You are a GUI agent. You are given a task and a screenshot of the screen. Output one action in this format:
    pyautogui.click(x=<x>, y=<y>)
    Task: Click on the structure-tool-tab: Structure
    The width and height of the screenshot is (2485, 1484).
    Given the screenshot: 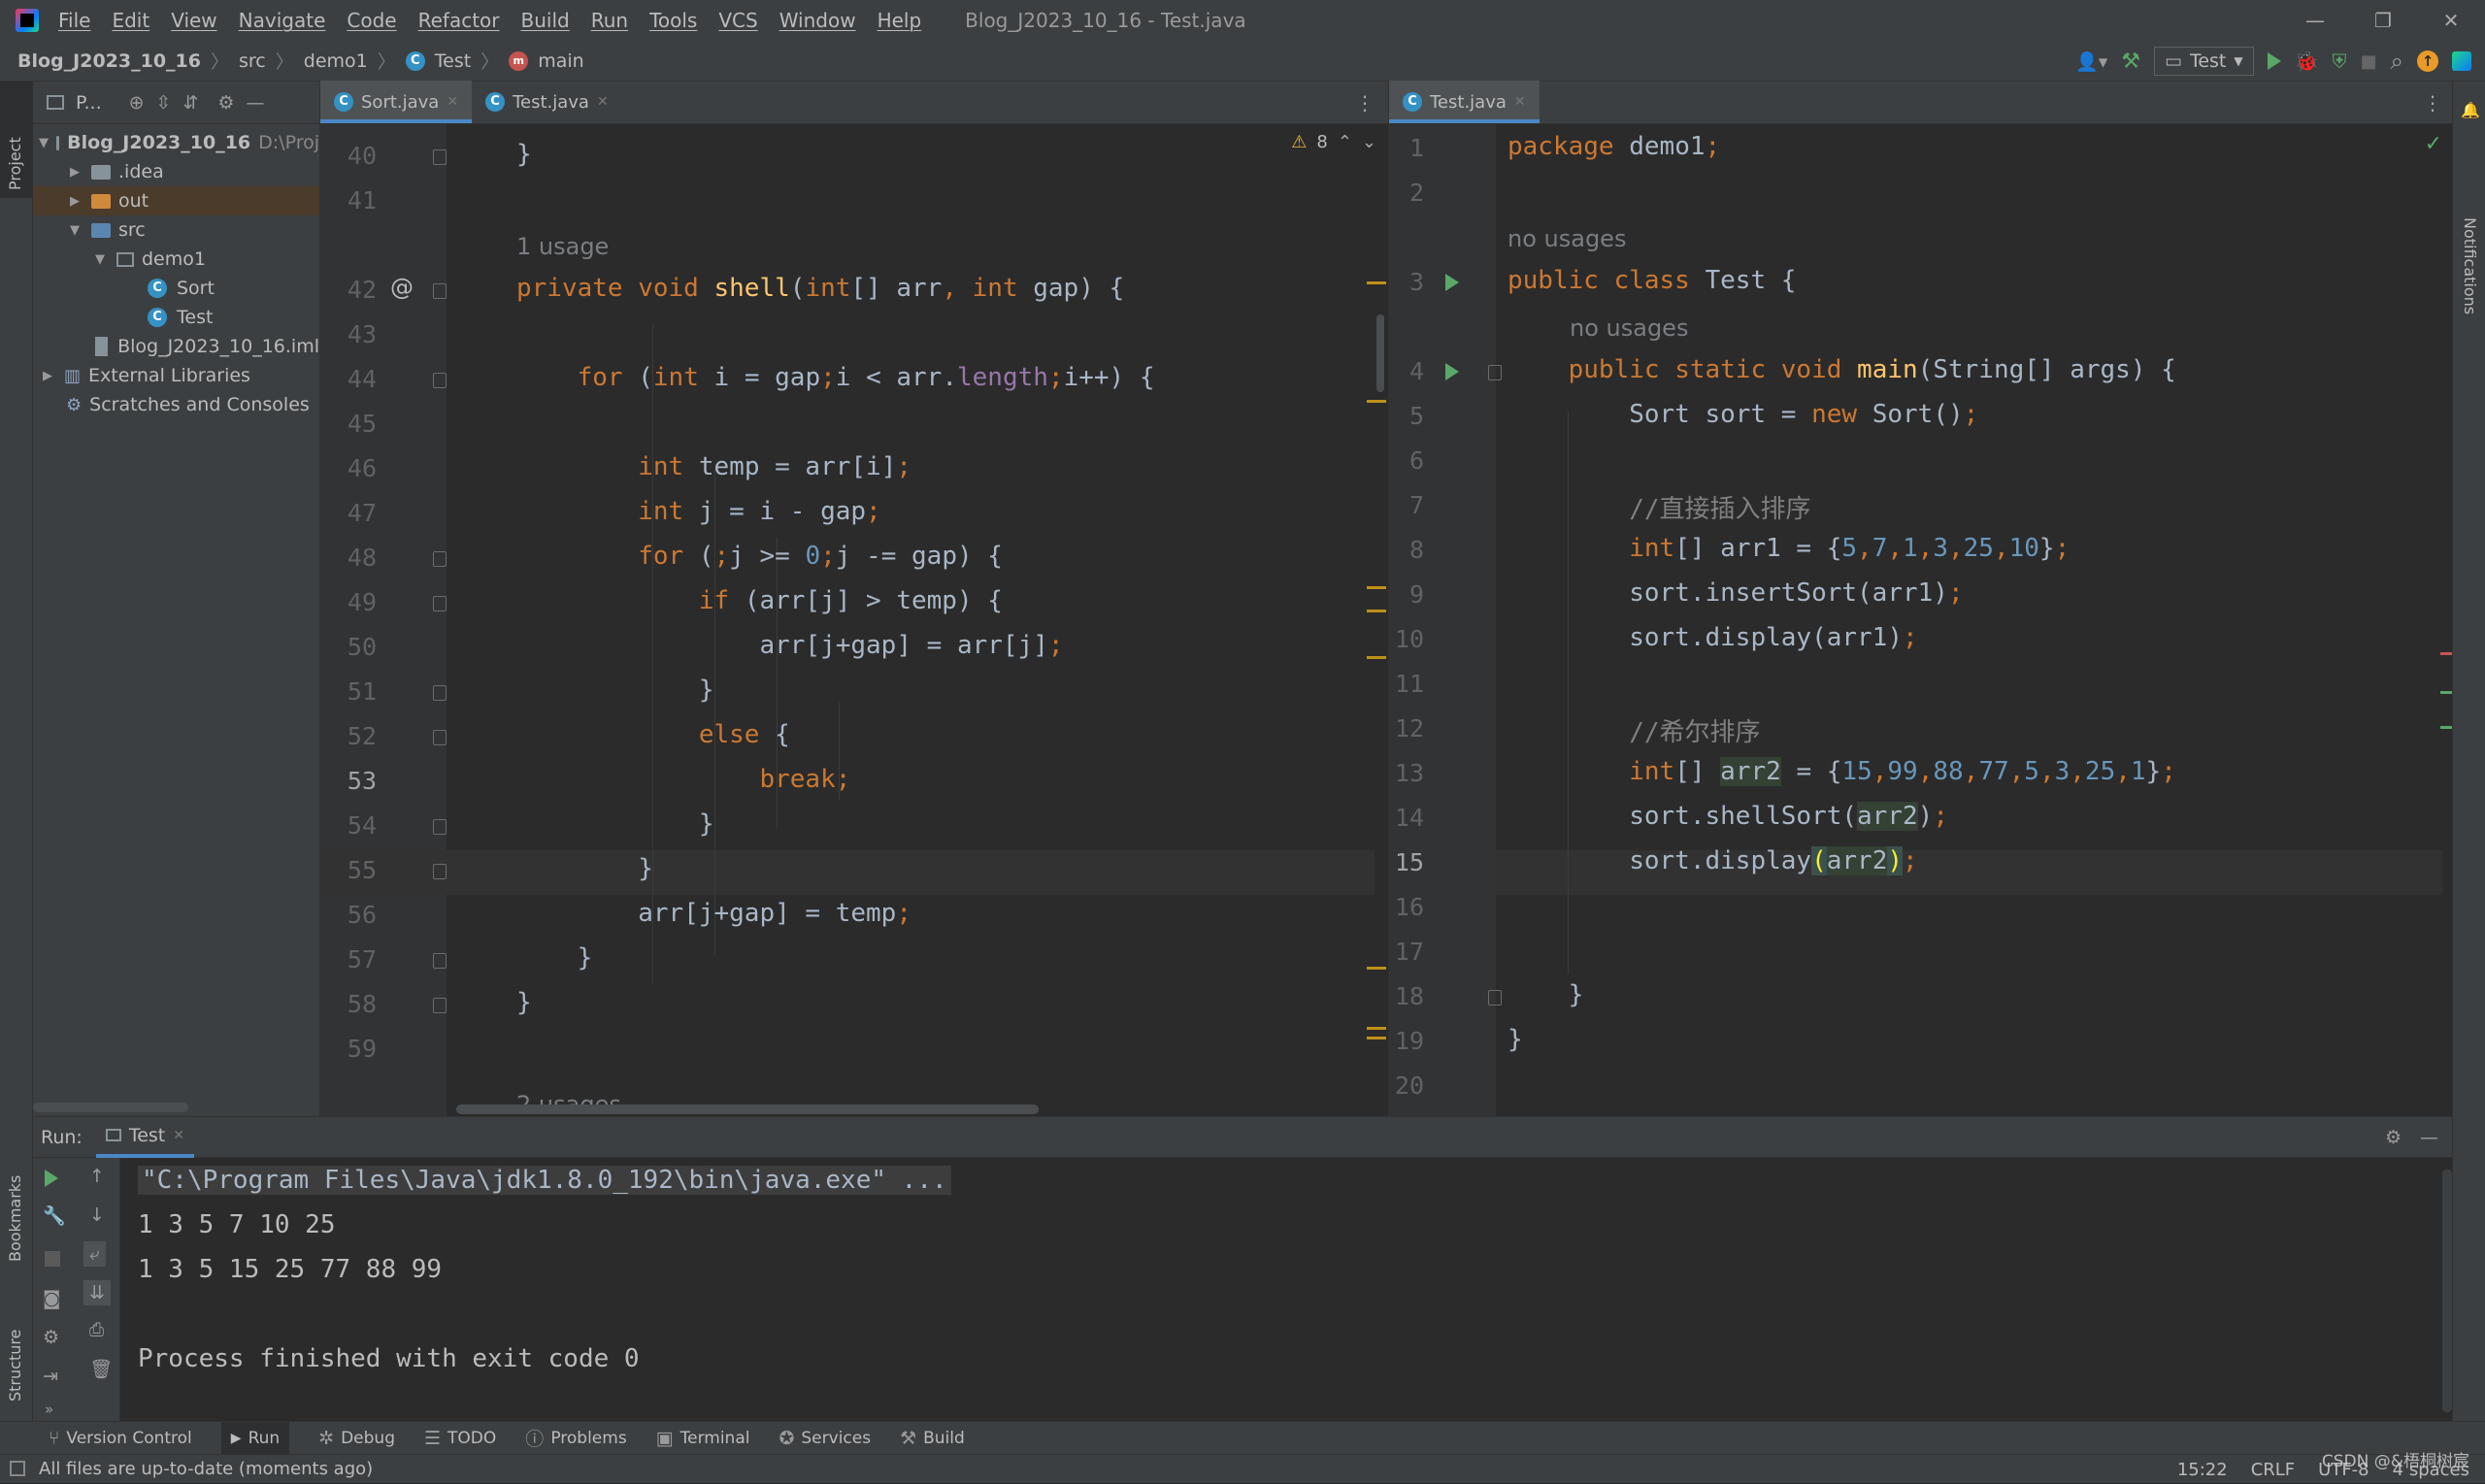 What is the action you would take?
    pyautogui.click(x=15, y=1366)
    